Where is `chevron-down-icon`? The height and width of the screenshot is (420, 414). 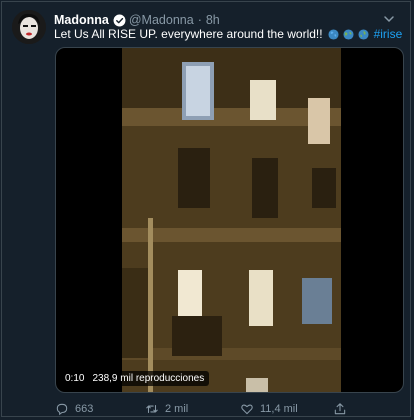
chevron-down-icon is located at coordinates (389, 19).